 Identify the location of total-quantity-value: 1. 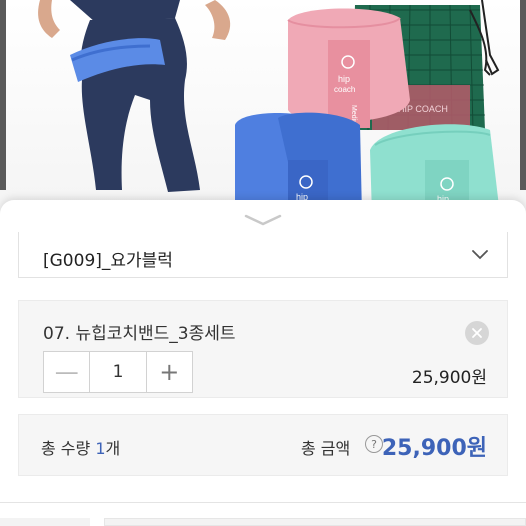
(100, 448).